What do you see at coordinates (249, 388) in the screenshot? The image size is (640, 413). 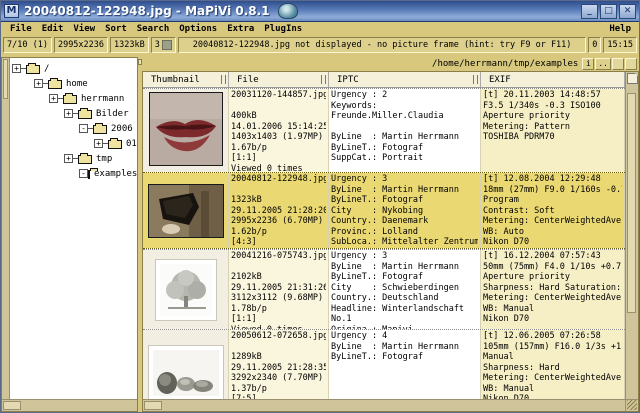 I see `file-bpp: 1.37b/p` at bounding box center [249, 388].